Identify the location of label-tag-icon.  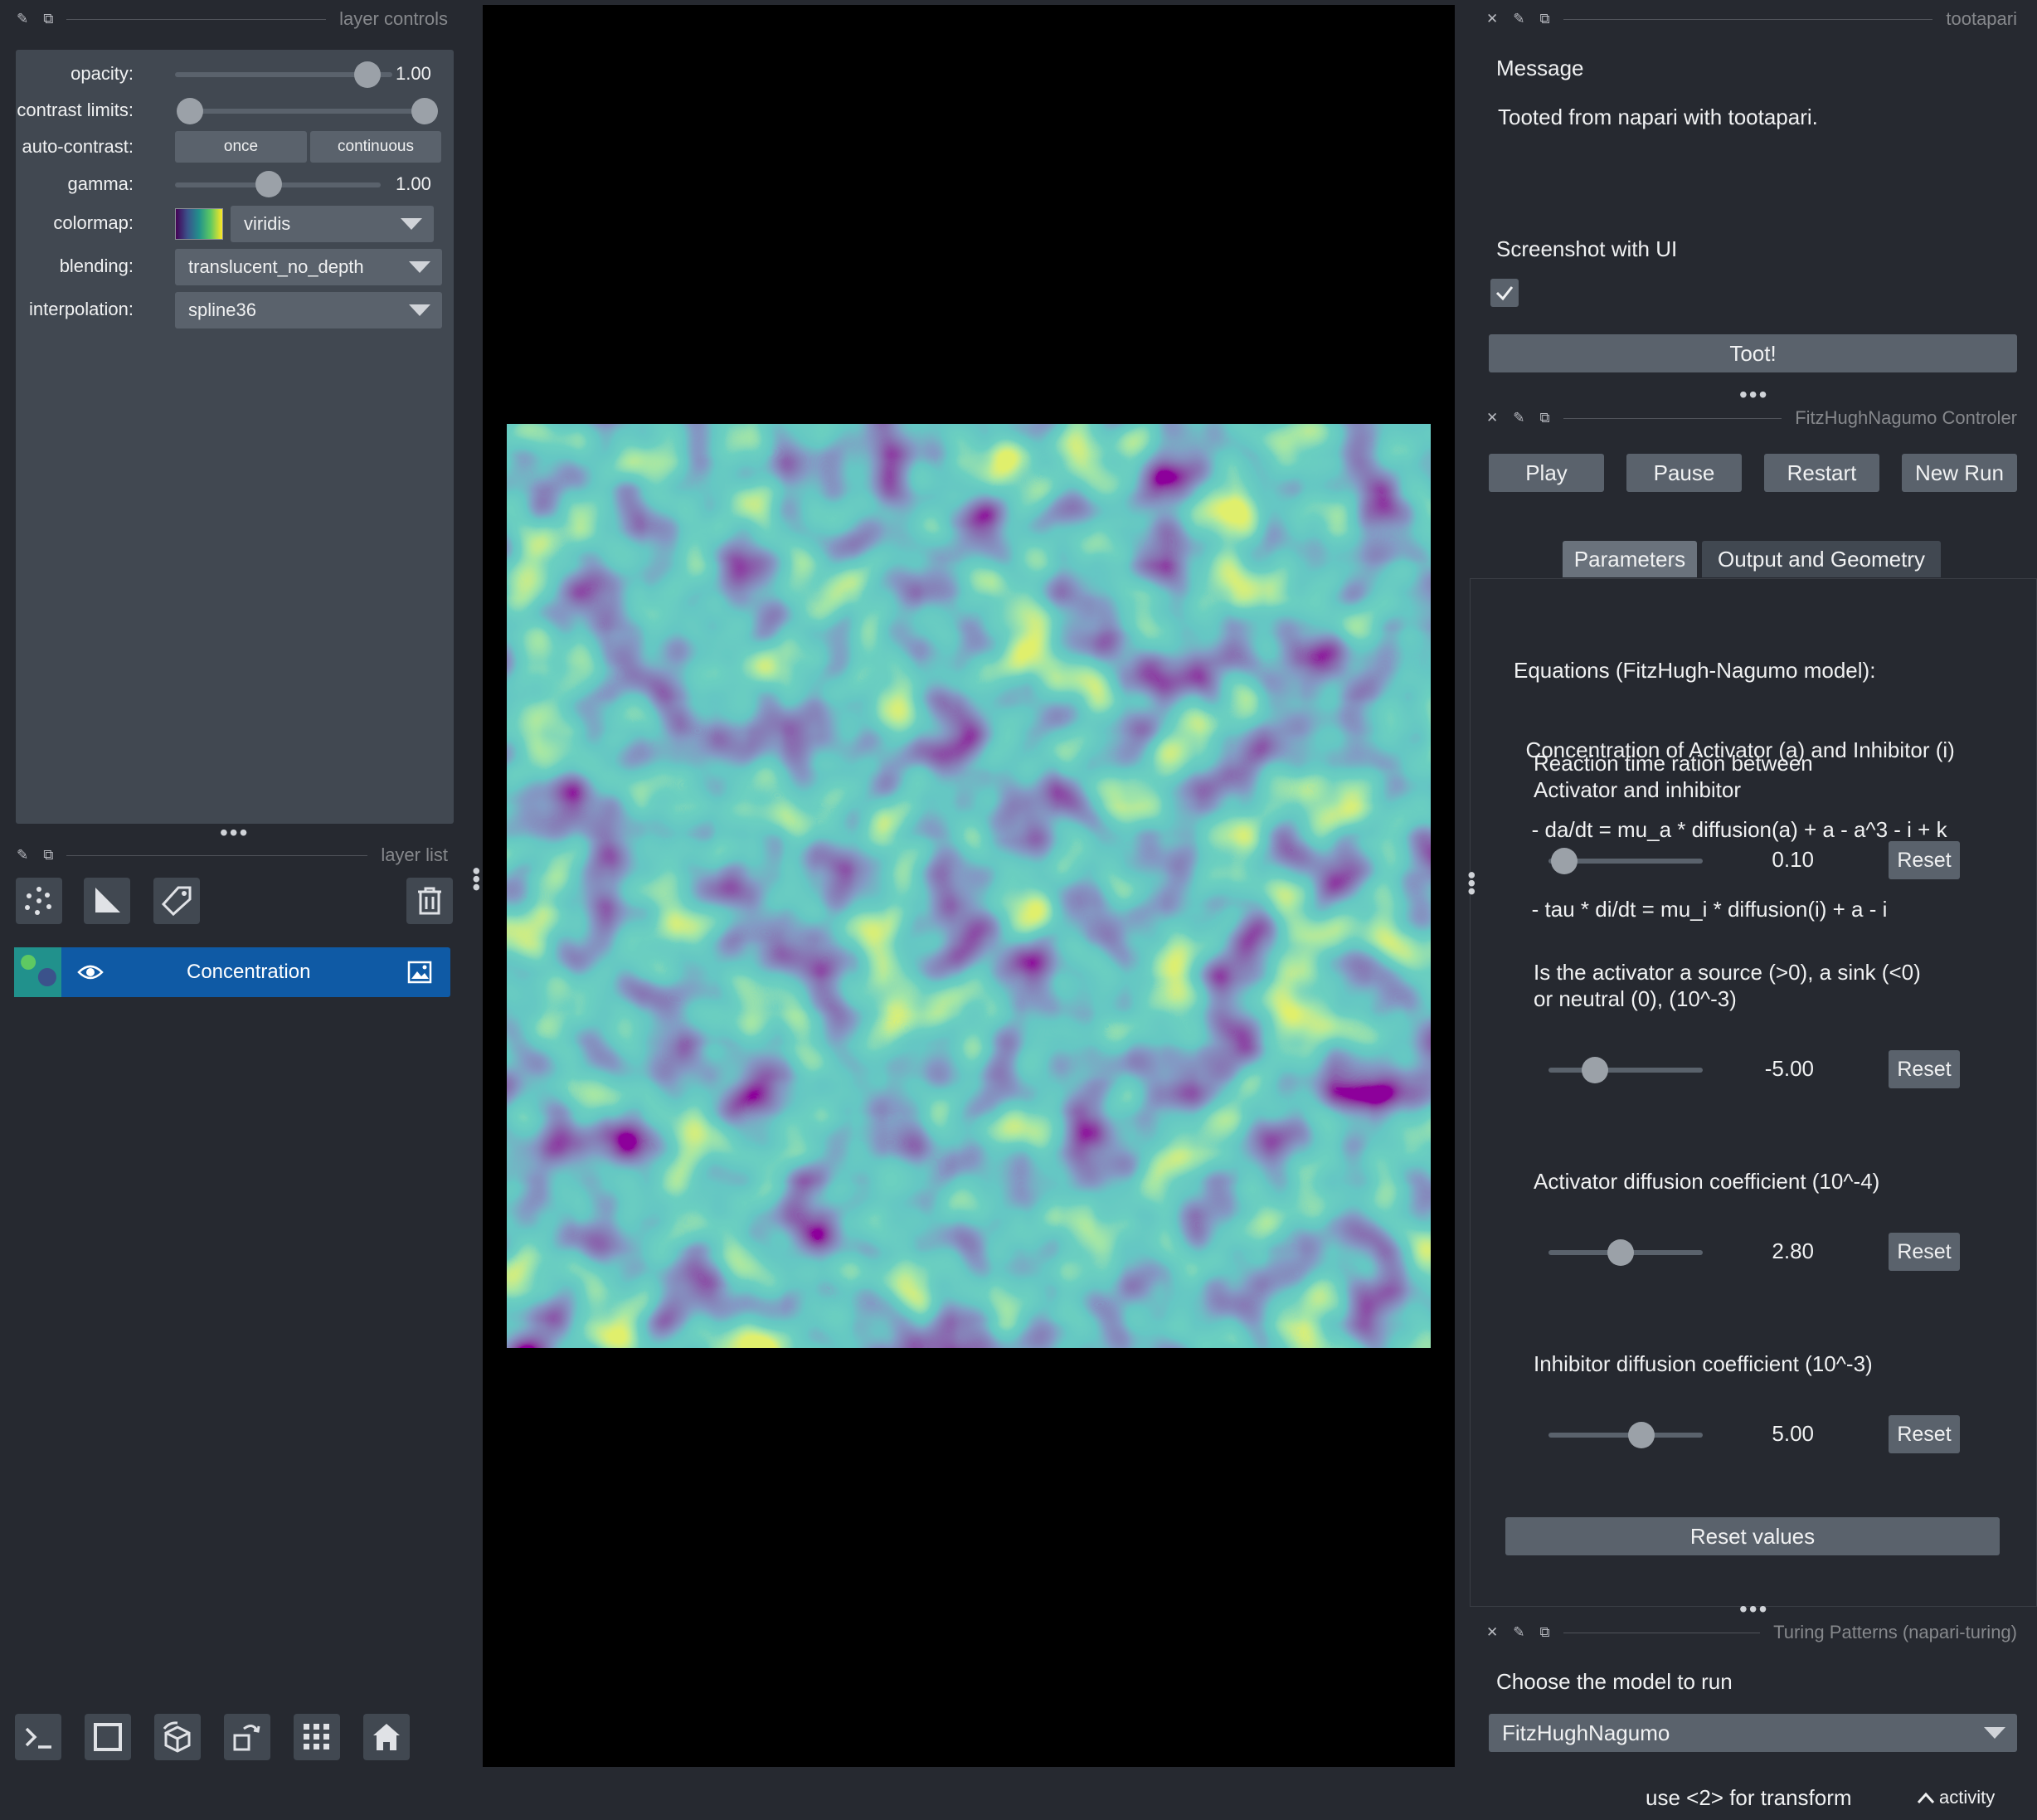
(176, 901).